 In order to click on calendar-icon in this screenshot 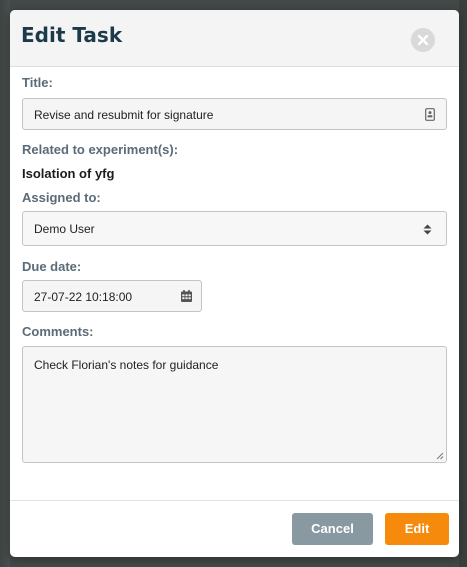, I will do `click(186, 296)`.